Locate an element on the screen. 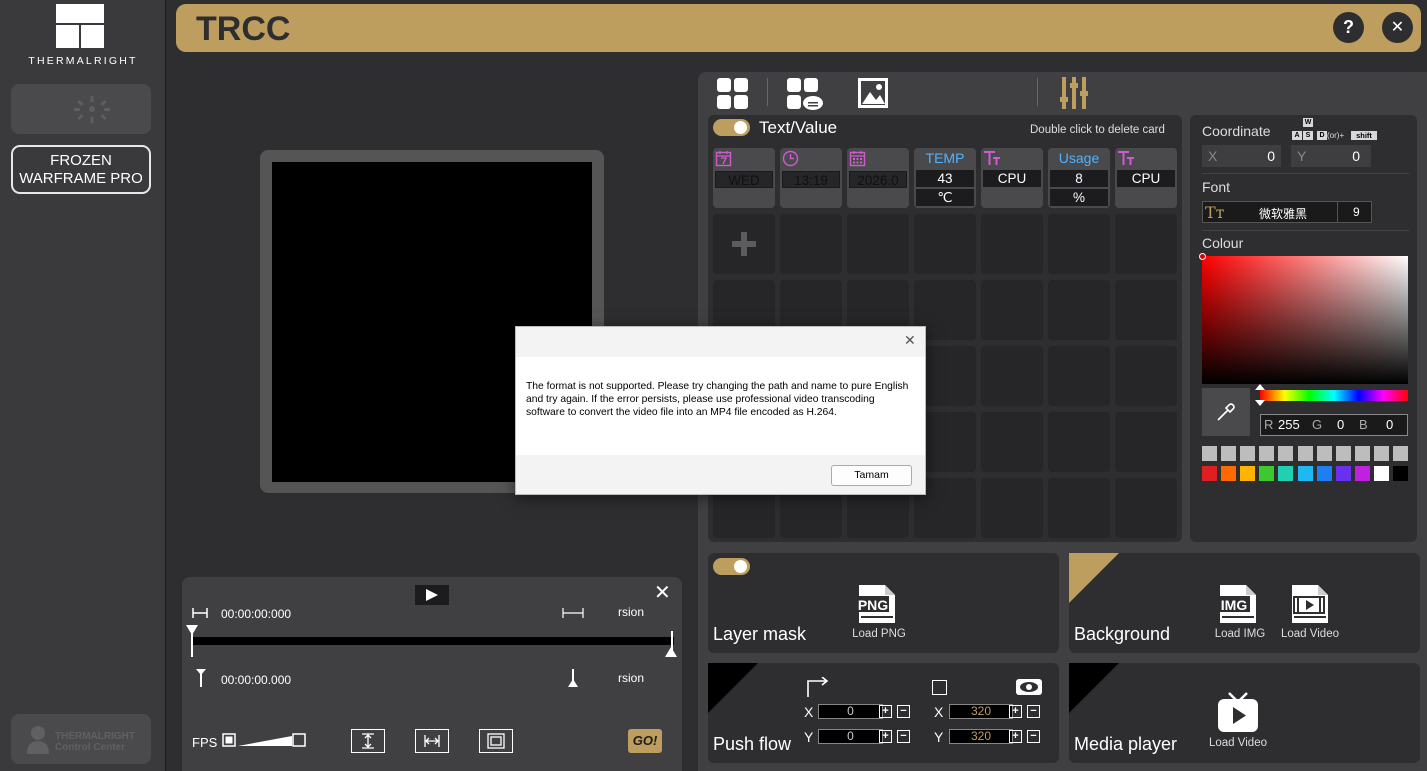 Image resolution: width=1427 pixels, height=771 pixels. product-button: FROZEN WARFRAME PRO is located at coordinates (81, 169).